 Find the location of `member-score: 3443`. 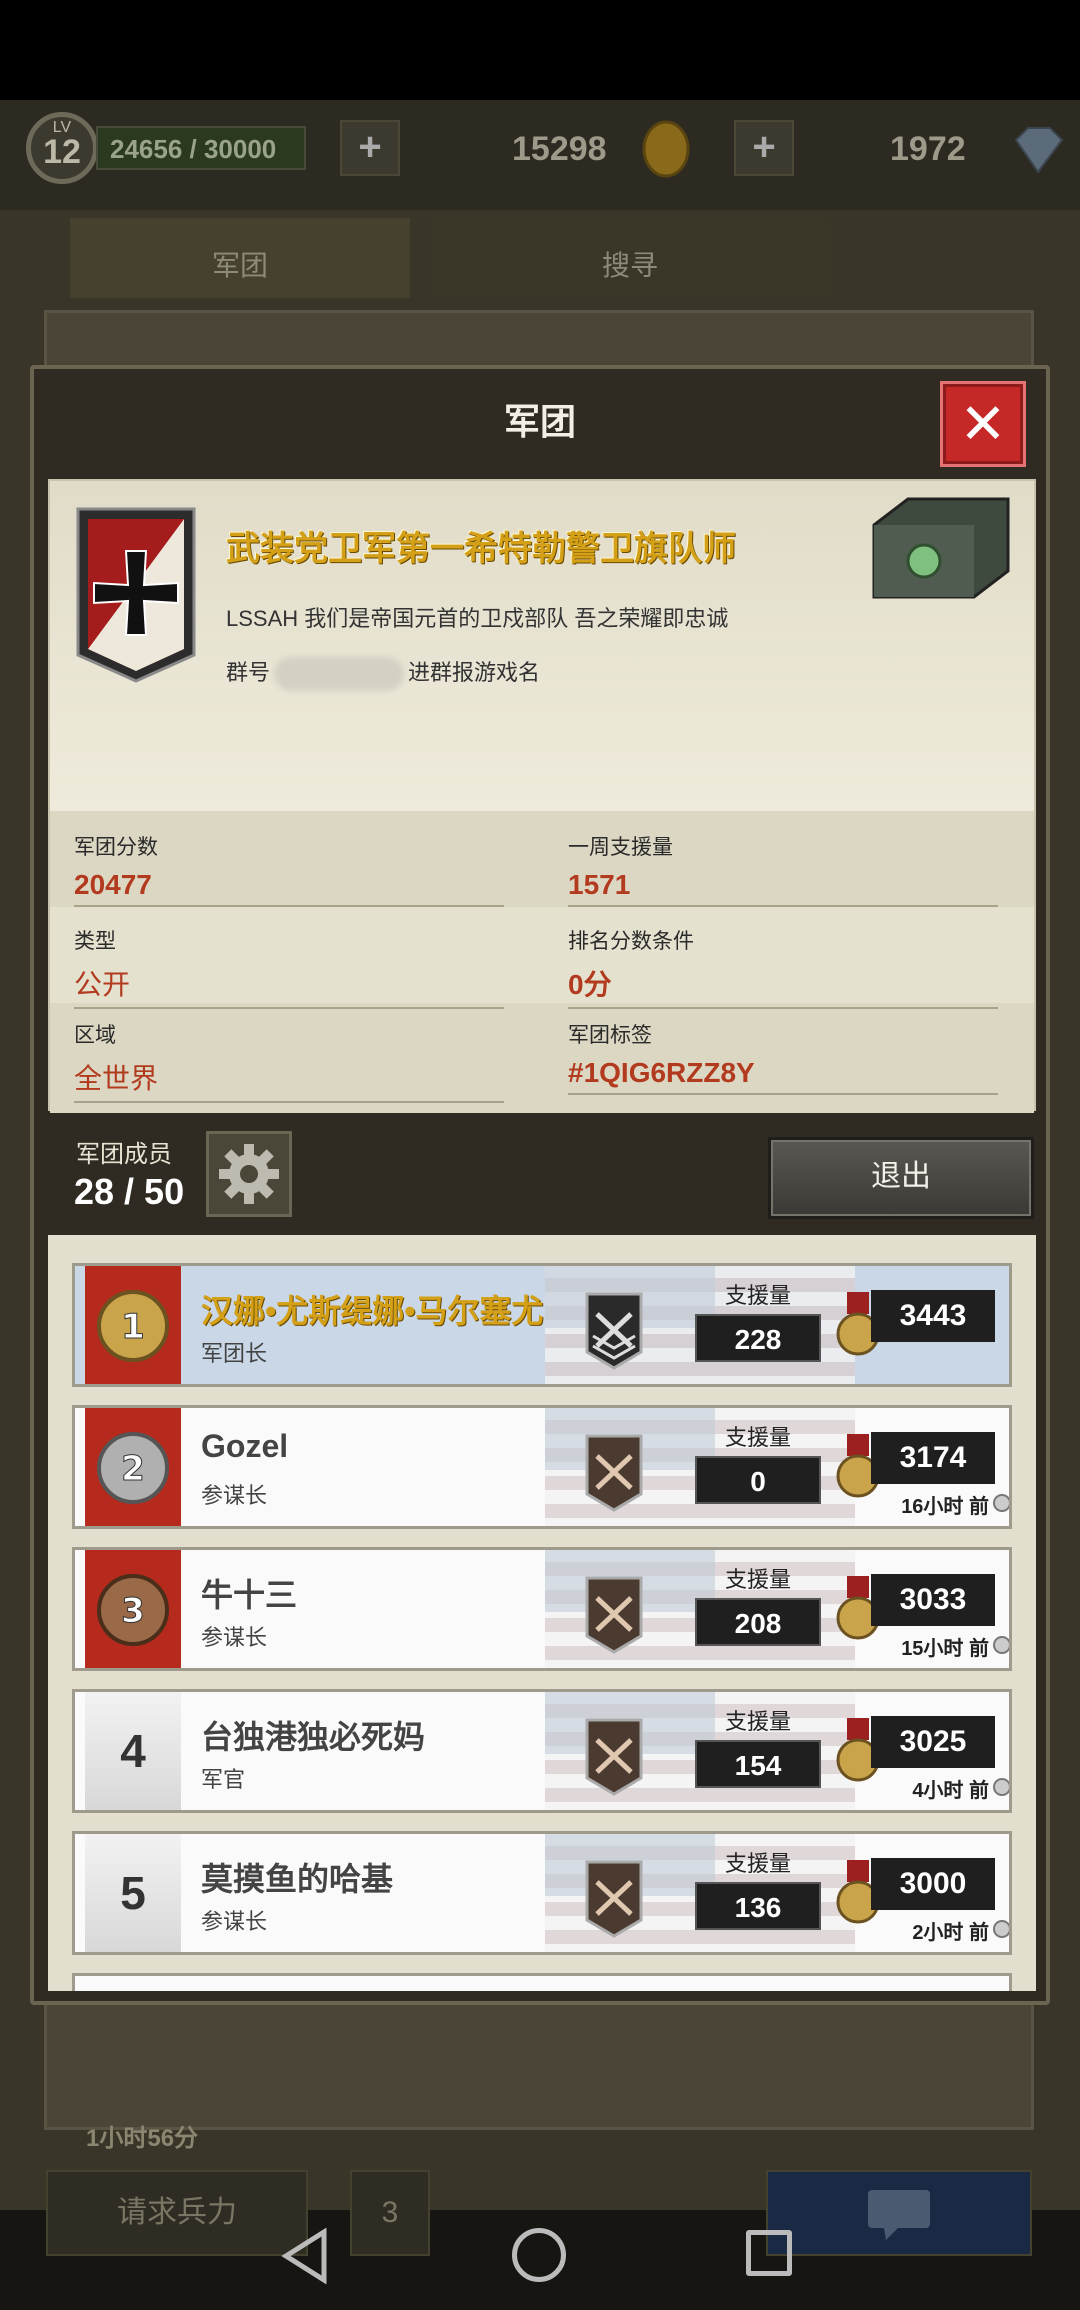

member-score: 3443 is located at coordinates (933, 1316).